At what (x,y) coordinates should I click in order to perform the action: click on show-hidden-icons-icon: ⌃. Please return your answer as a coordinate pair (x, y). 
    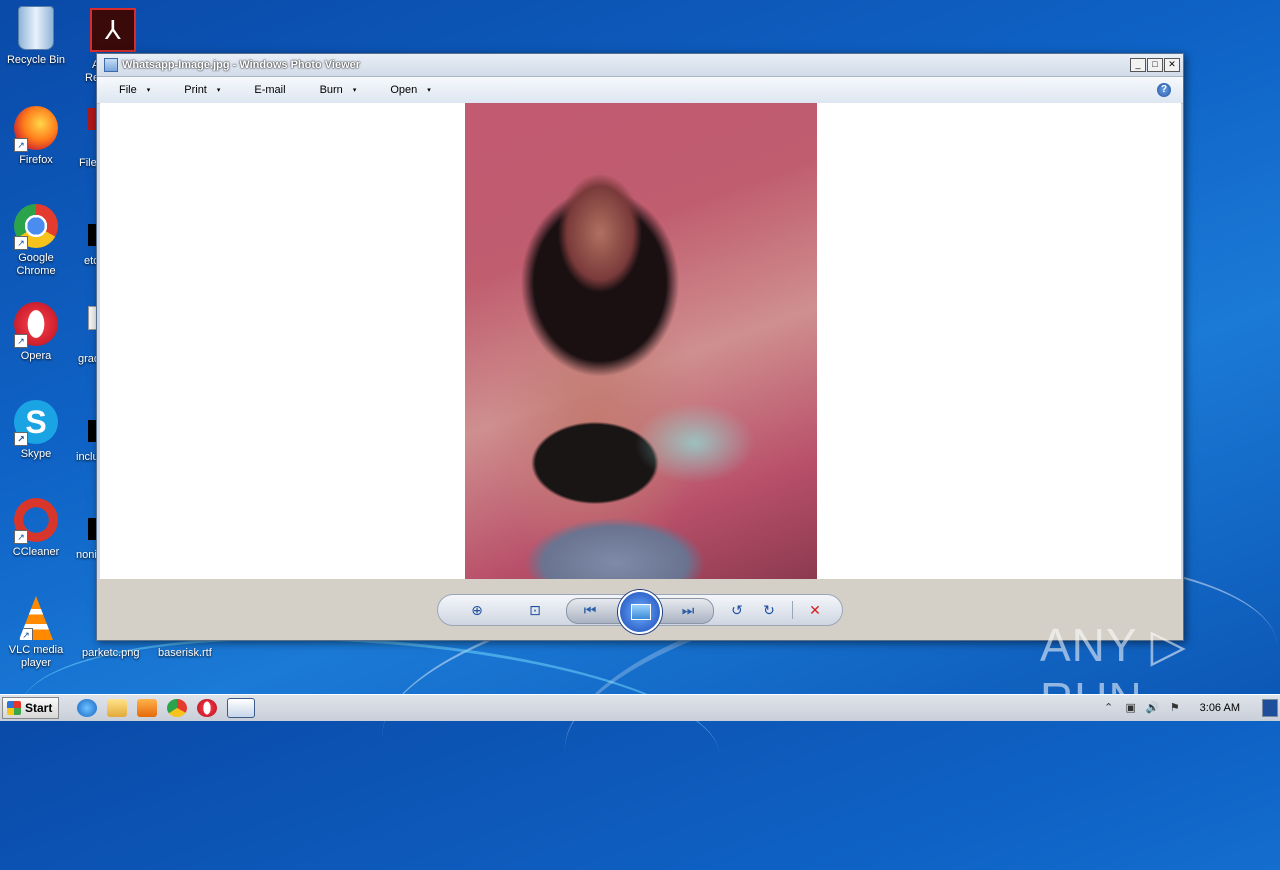
    Looking at the image, I should click on (1109, 708).